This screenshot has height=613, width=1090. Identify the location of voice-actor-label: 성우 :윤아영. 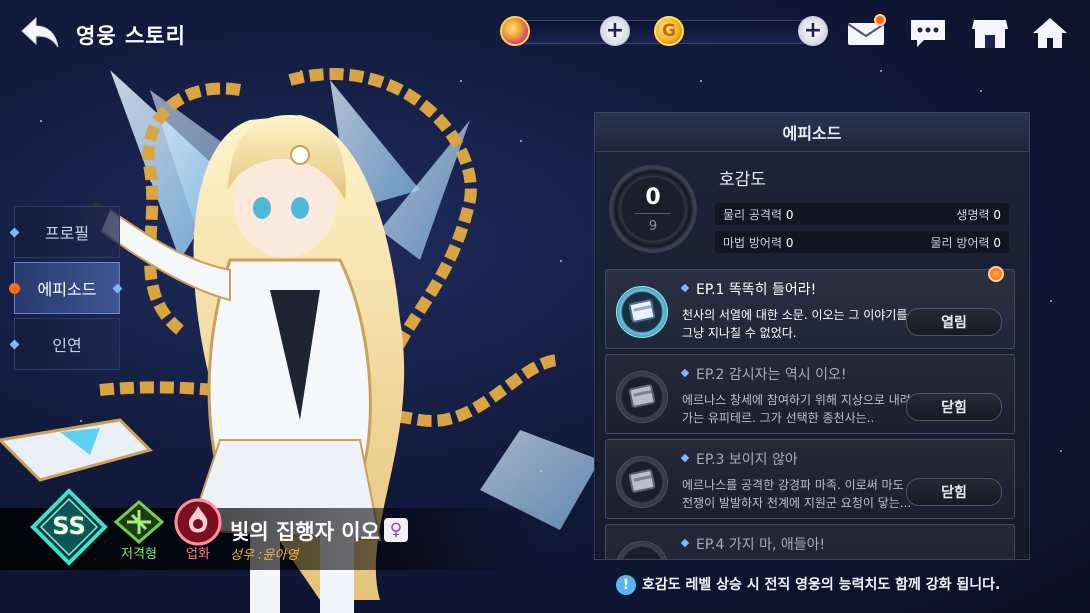
(264, 555).